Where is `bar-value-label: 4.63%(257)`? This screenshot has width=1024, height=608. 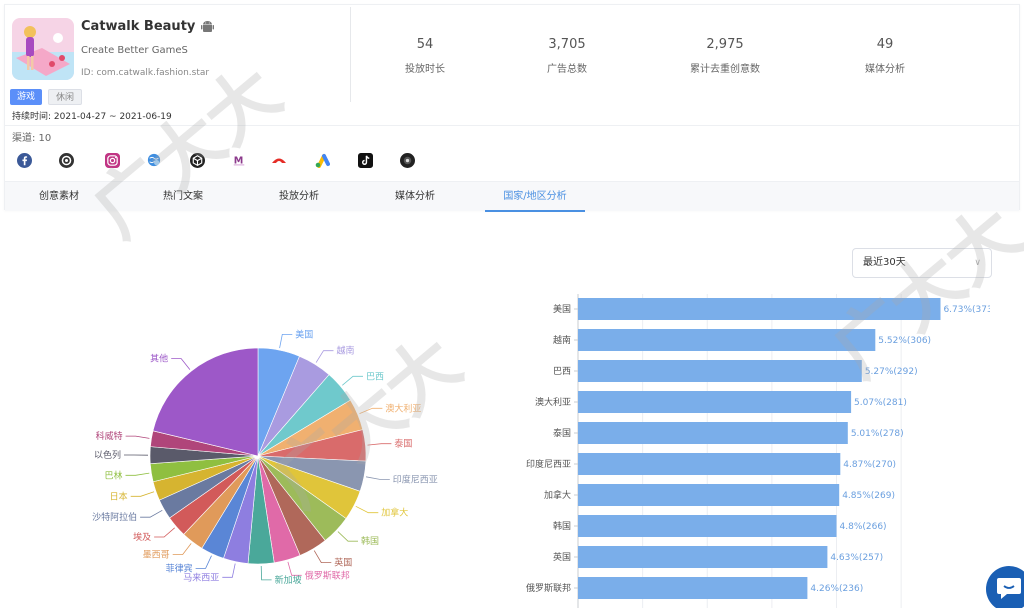 bar-value-label: 4.63%(257) is located at coordinates (856, 558).